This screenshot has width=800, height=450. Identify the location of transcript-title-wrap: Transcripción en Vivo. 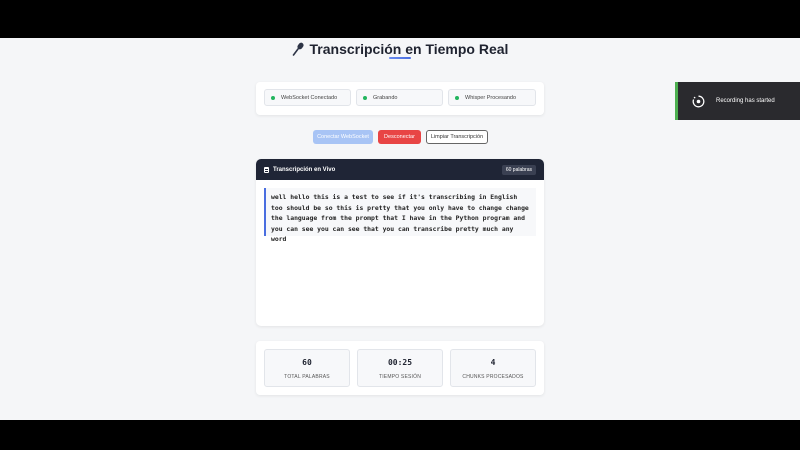
(300, 169).